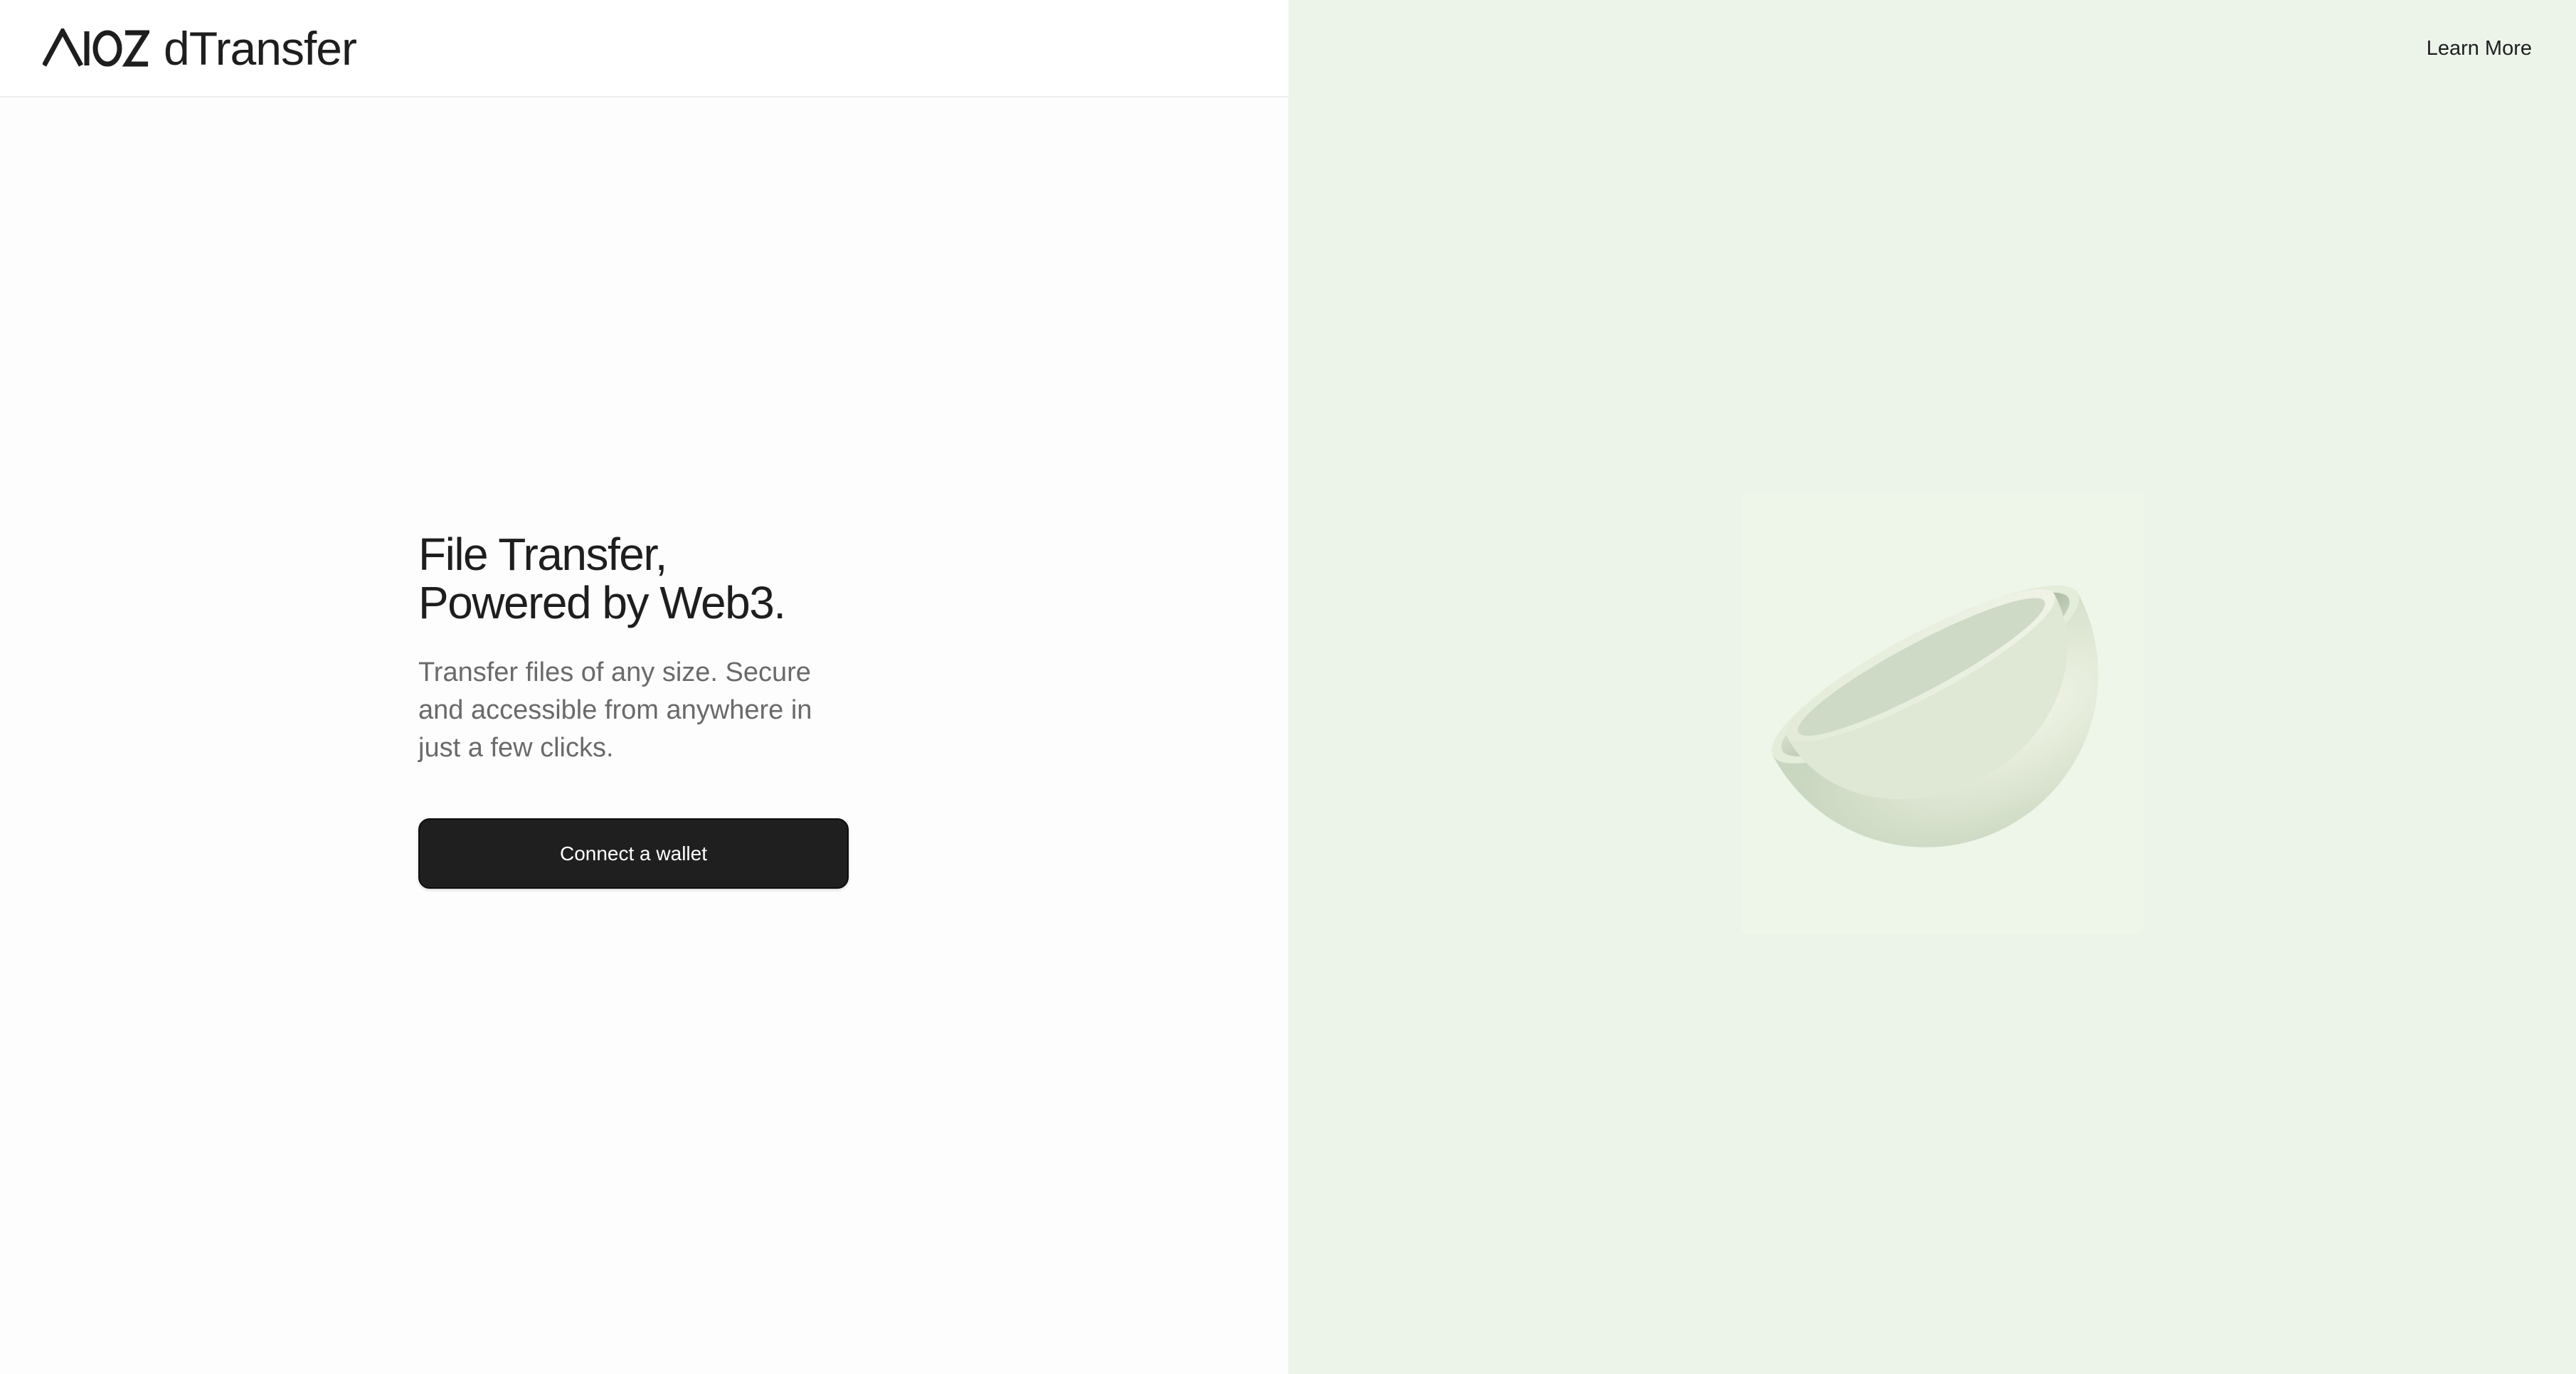 The image size is (2576, 1374). I want to click on header-left: dTransfer, so click(644, 48).